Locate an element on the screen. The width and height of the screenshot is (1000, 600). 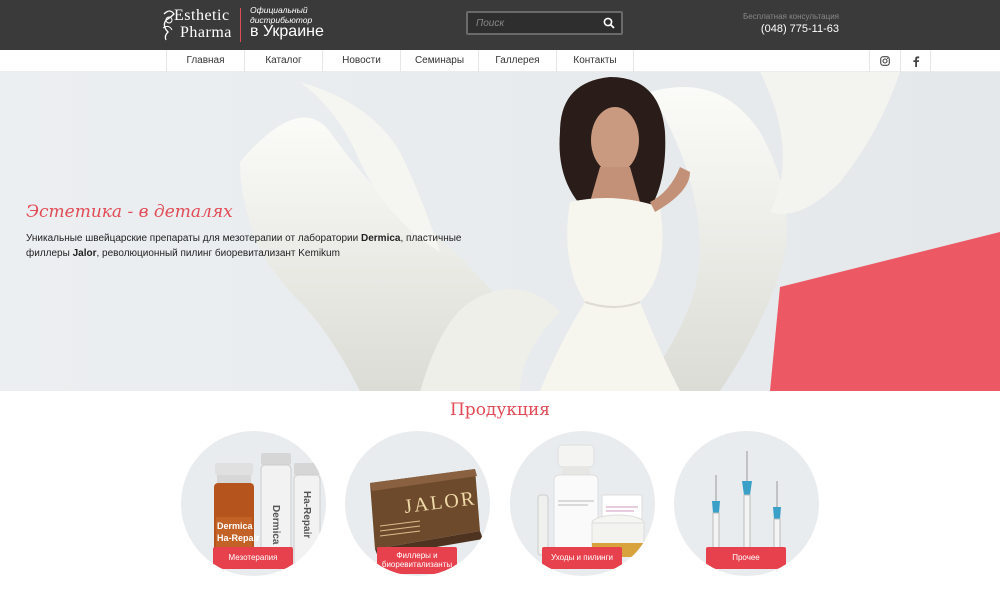
search-box is located at coordinates (544, 23).